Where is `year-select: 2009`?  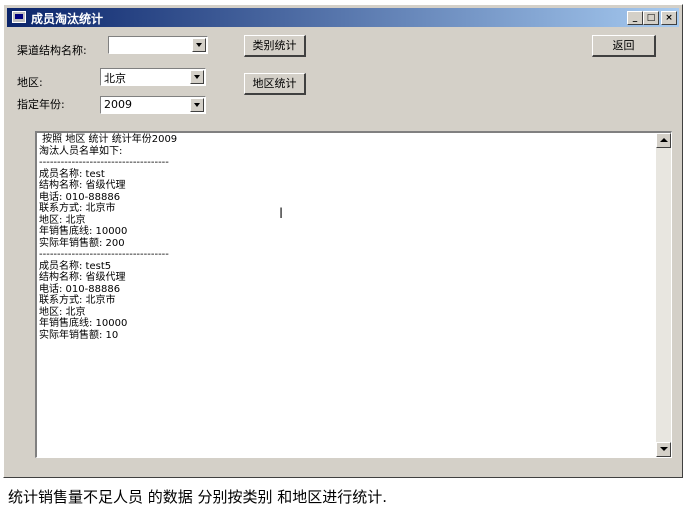 year-select: 2009 is located at coordinates (153, 105).